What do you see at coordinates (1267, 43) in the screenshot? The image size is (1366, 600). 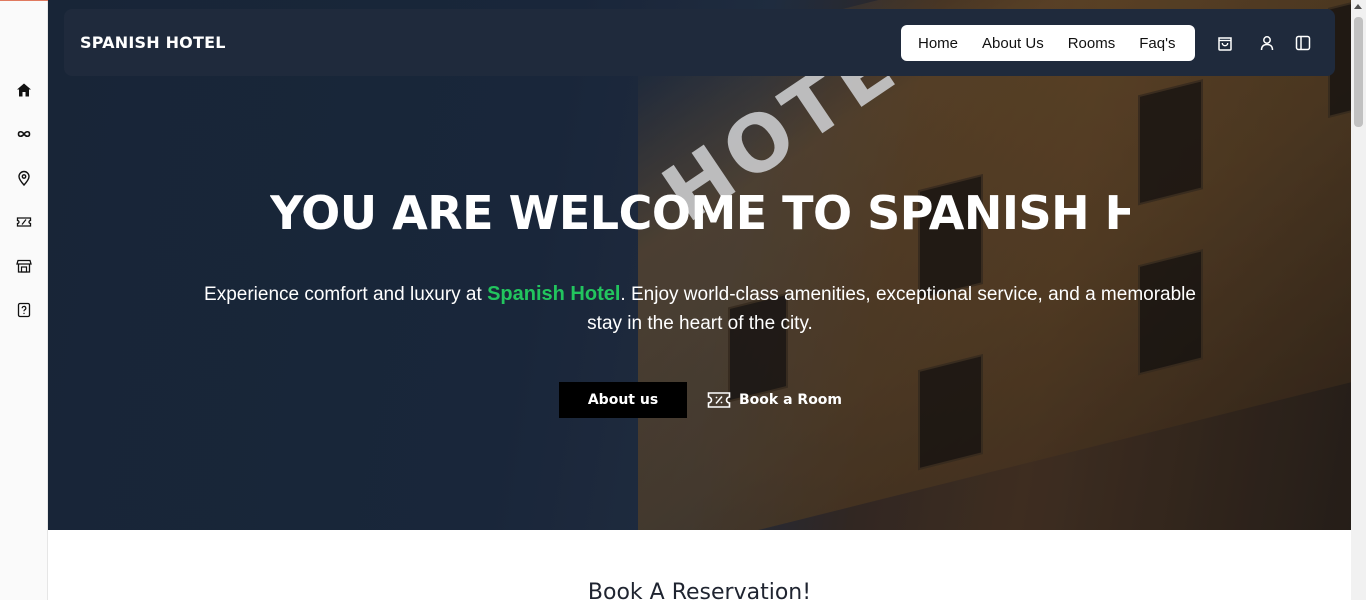 I see `user-icon` at bounding box center [1267, 43].